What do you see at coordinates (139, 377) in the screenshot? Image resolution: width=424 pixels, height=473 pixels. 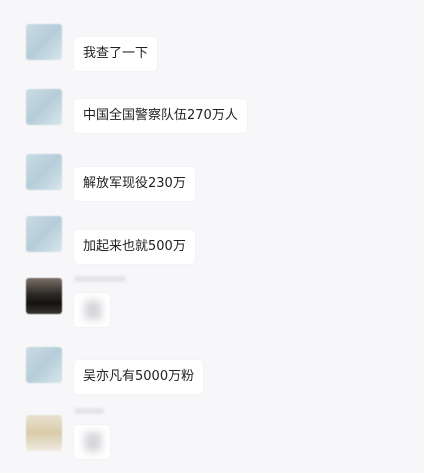 I see `message-bubble: 吴亦凡有5000万粉` at bounding box center [139, 377].